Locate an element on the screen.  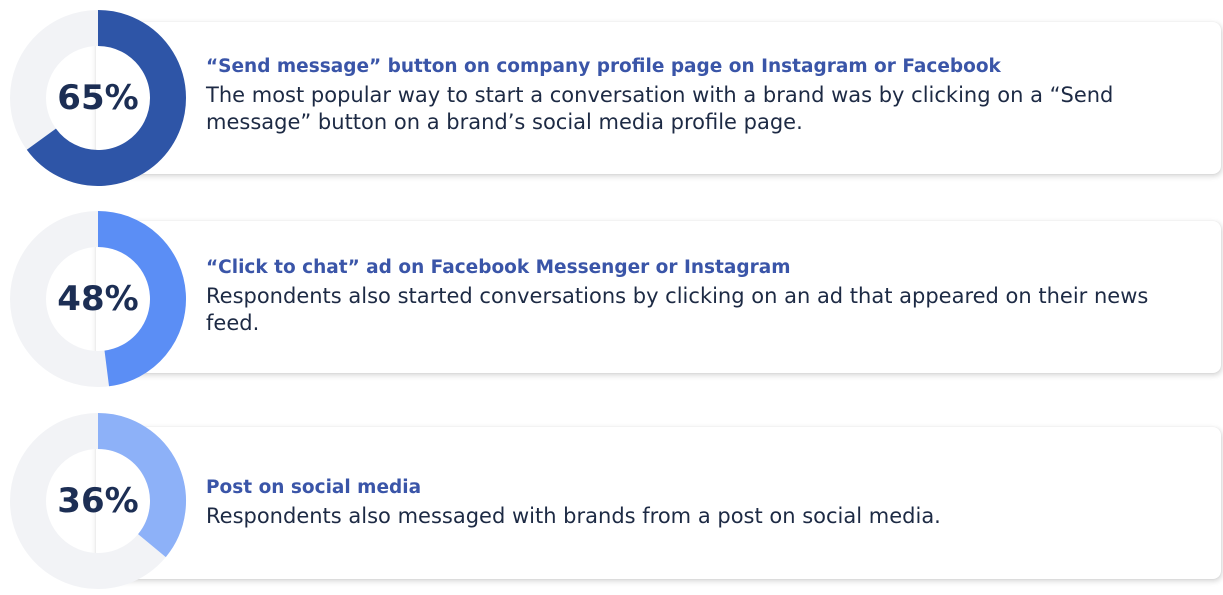
percent-value: 36% is located at coordinates (98, 501).